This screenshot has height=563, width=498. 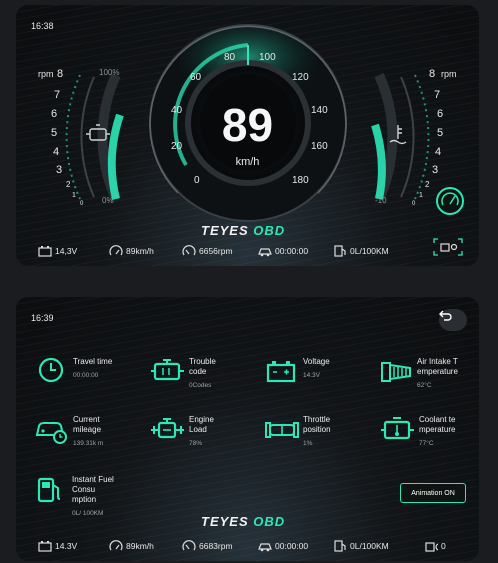 I want to click on status-voltage: 14.3V, so click(x=57, y=546).